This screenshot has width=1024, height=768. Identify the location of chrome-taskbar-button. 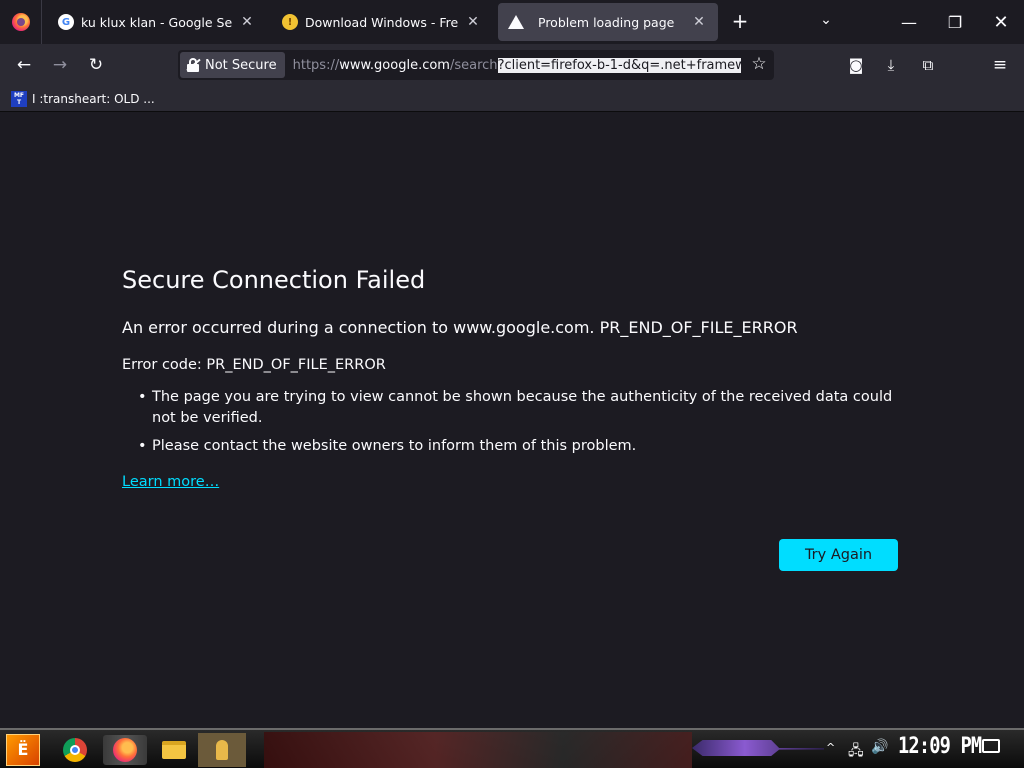
(75, 750).